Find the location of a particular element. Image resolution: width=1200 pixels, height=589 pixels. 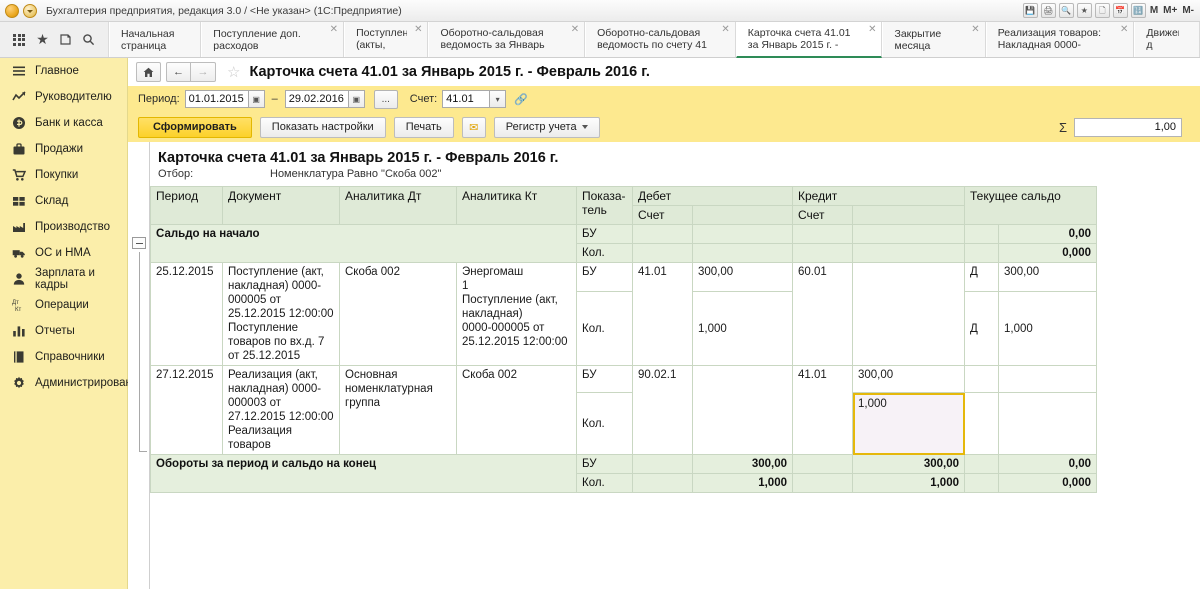

row1-credit-bu: 300,00 is located at coordinates (908, 379).